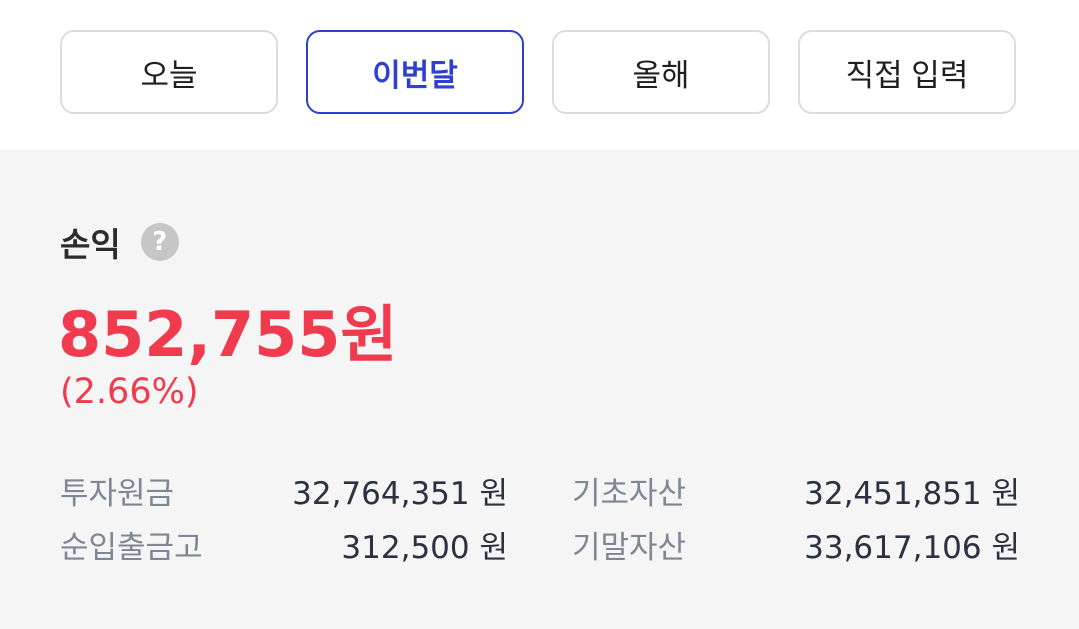  I want to click on profit-percent: (2.66%), so click(129, 392).